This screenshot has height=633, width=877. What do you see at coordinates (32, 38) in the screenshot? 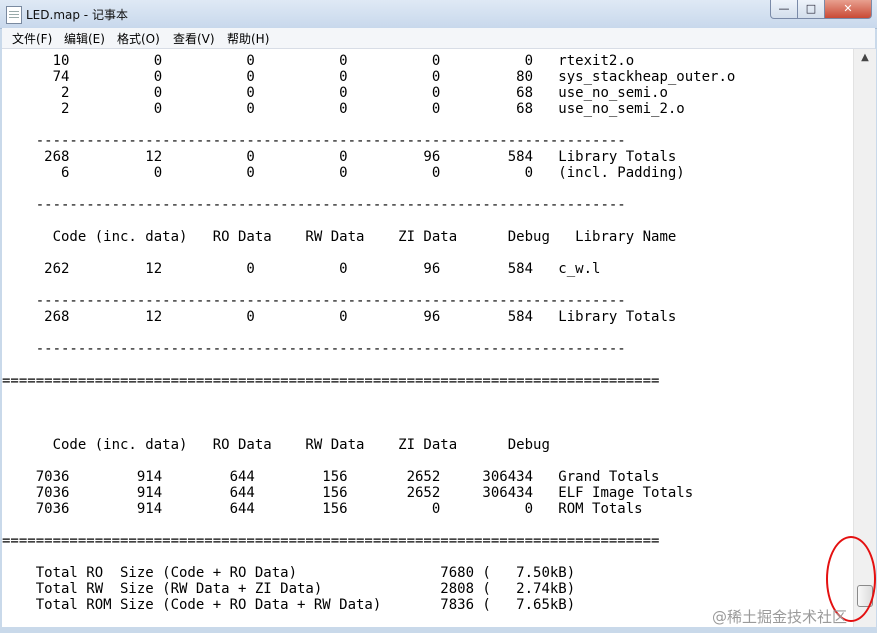
I see `menu-file: 文件(F)` at bounding box center [32, 38].